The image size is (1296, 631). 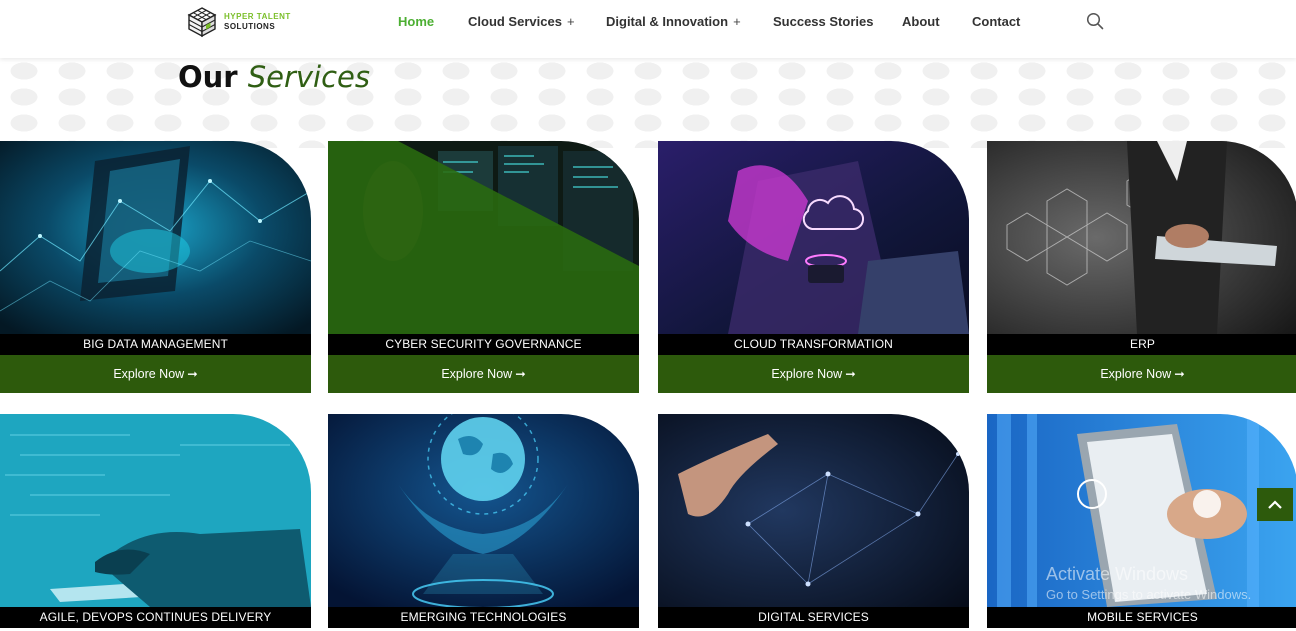 I want to click on logo-line-1: HYPER TALENT, so click(x=257, y=16).